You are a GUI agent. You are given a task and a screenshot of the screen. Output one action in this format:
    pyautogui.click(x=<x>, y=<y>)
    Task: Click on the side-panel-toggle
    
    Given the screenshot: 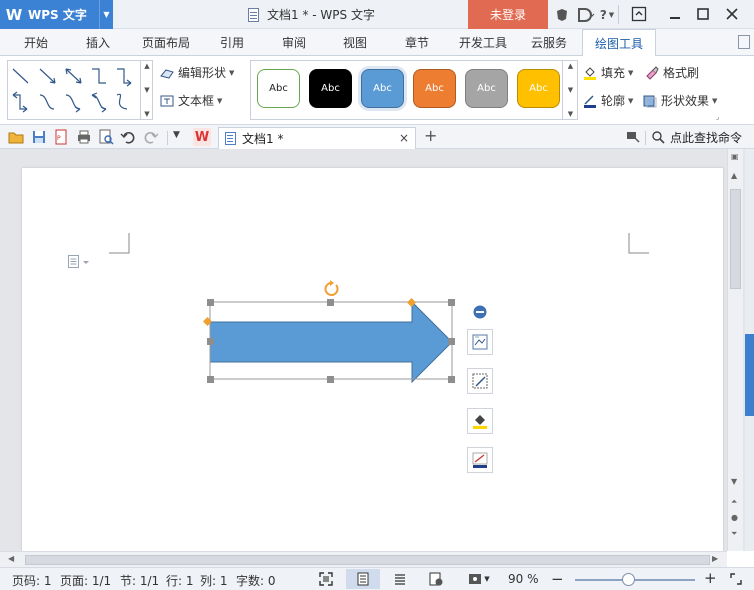 What is the action you would take?
    pyautogui.click(x=749, y=375)
    